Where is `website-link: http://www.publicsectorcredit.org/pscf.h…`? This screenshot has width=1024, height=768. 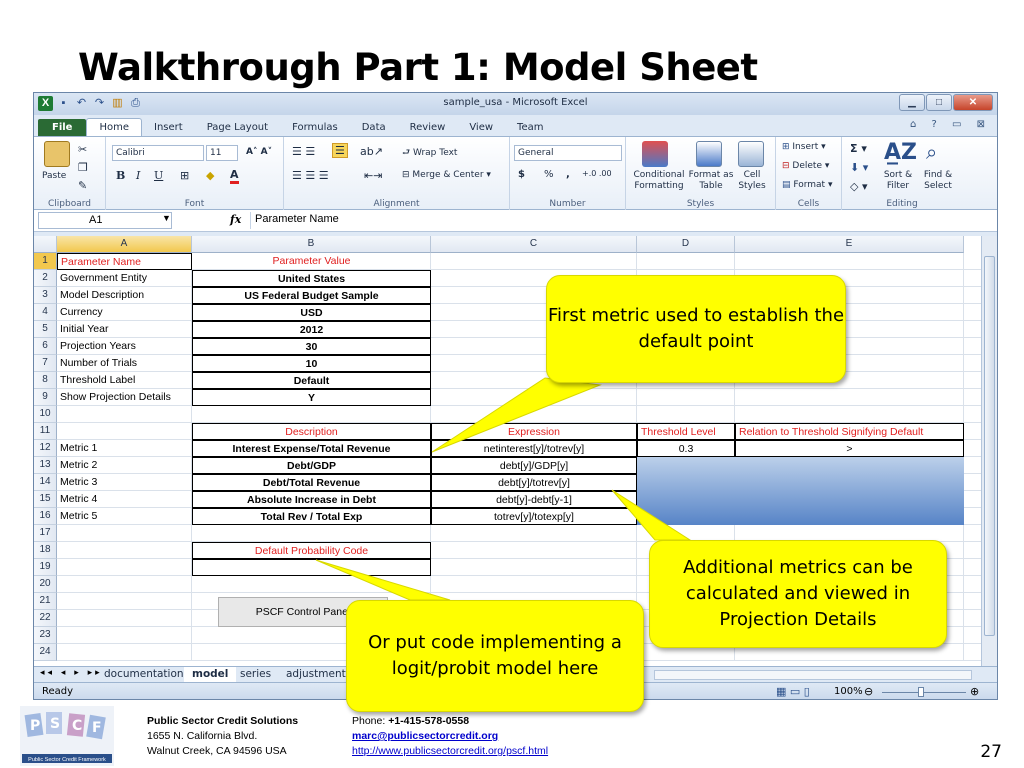
website-link: http://www.publicsectorcredit.org/pscf.h… is located at coordinates (450, 751).